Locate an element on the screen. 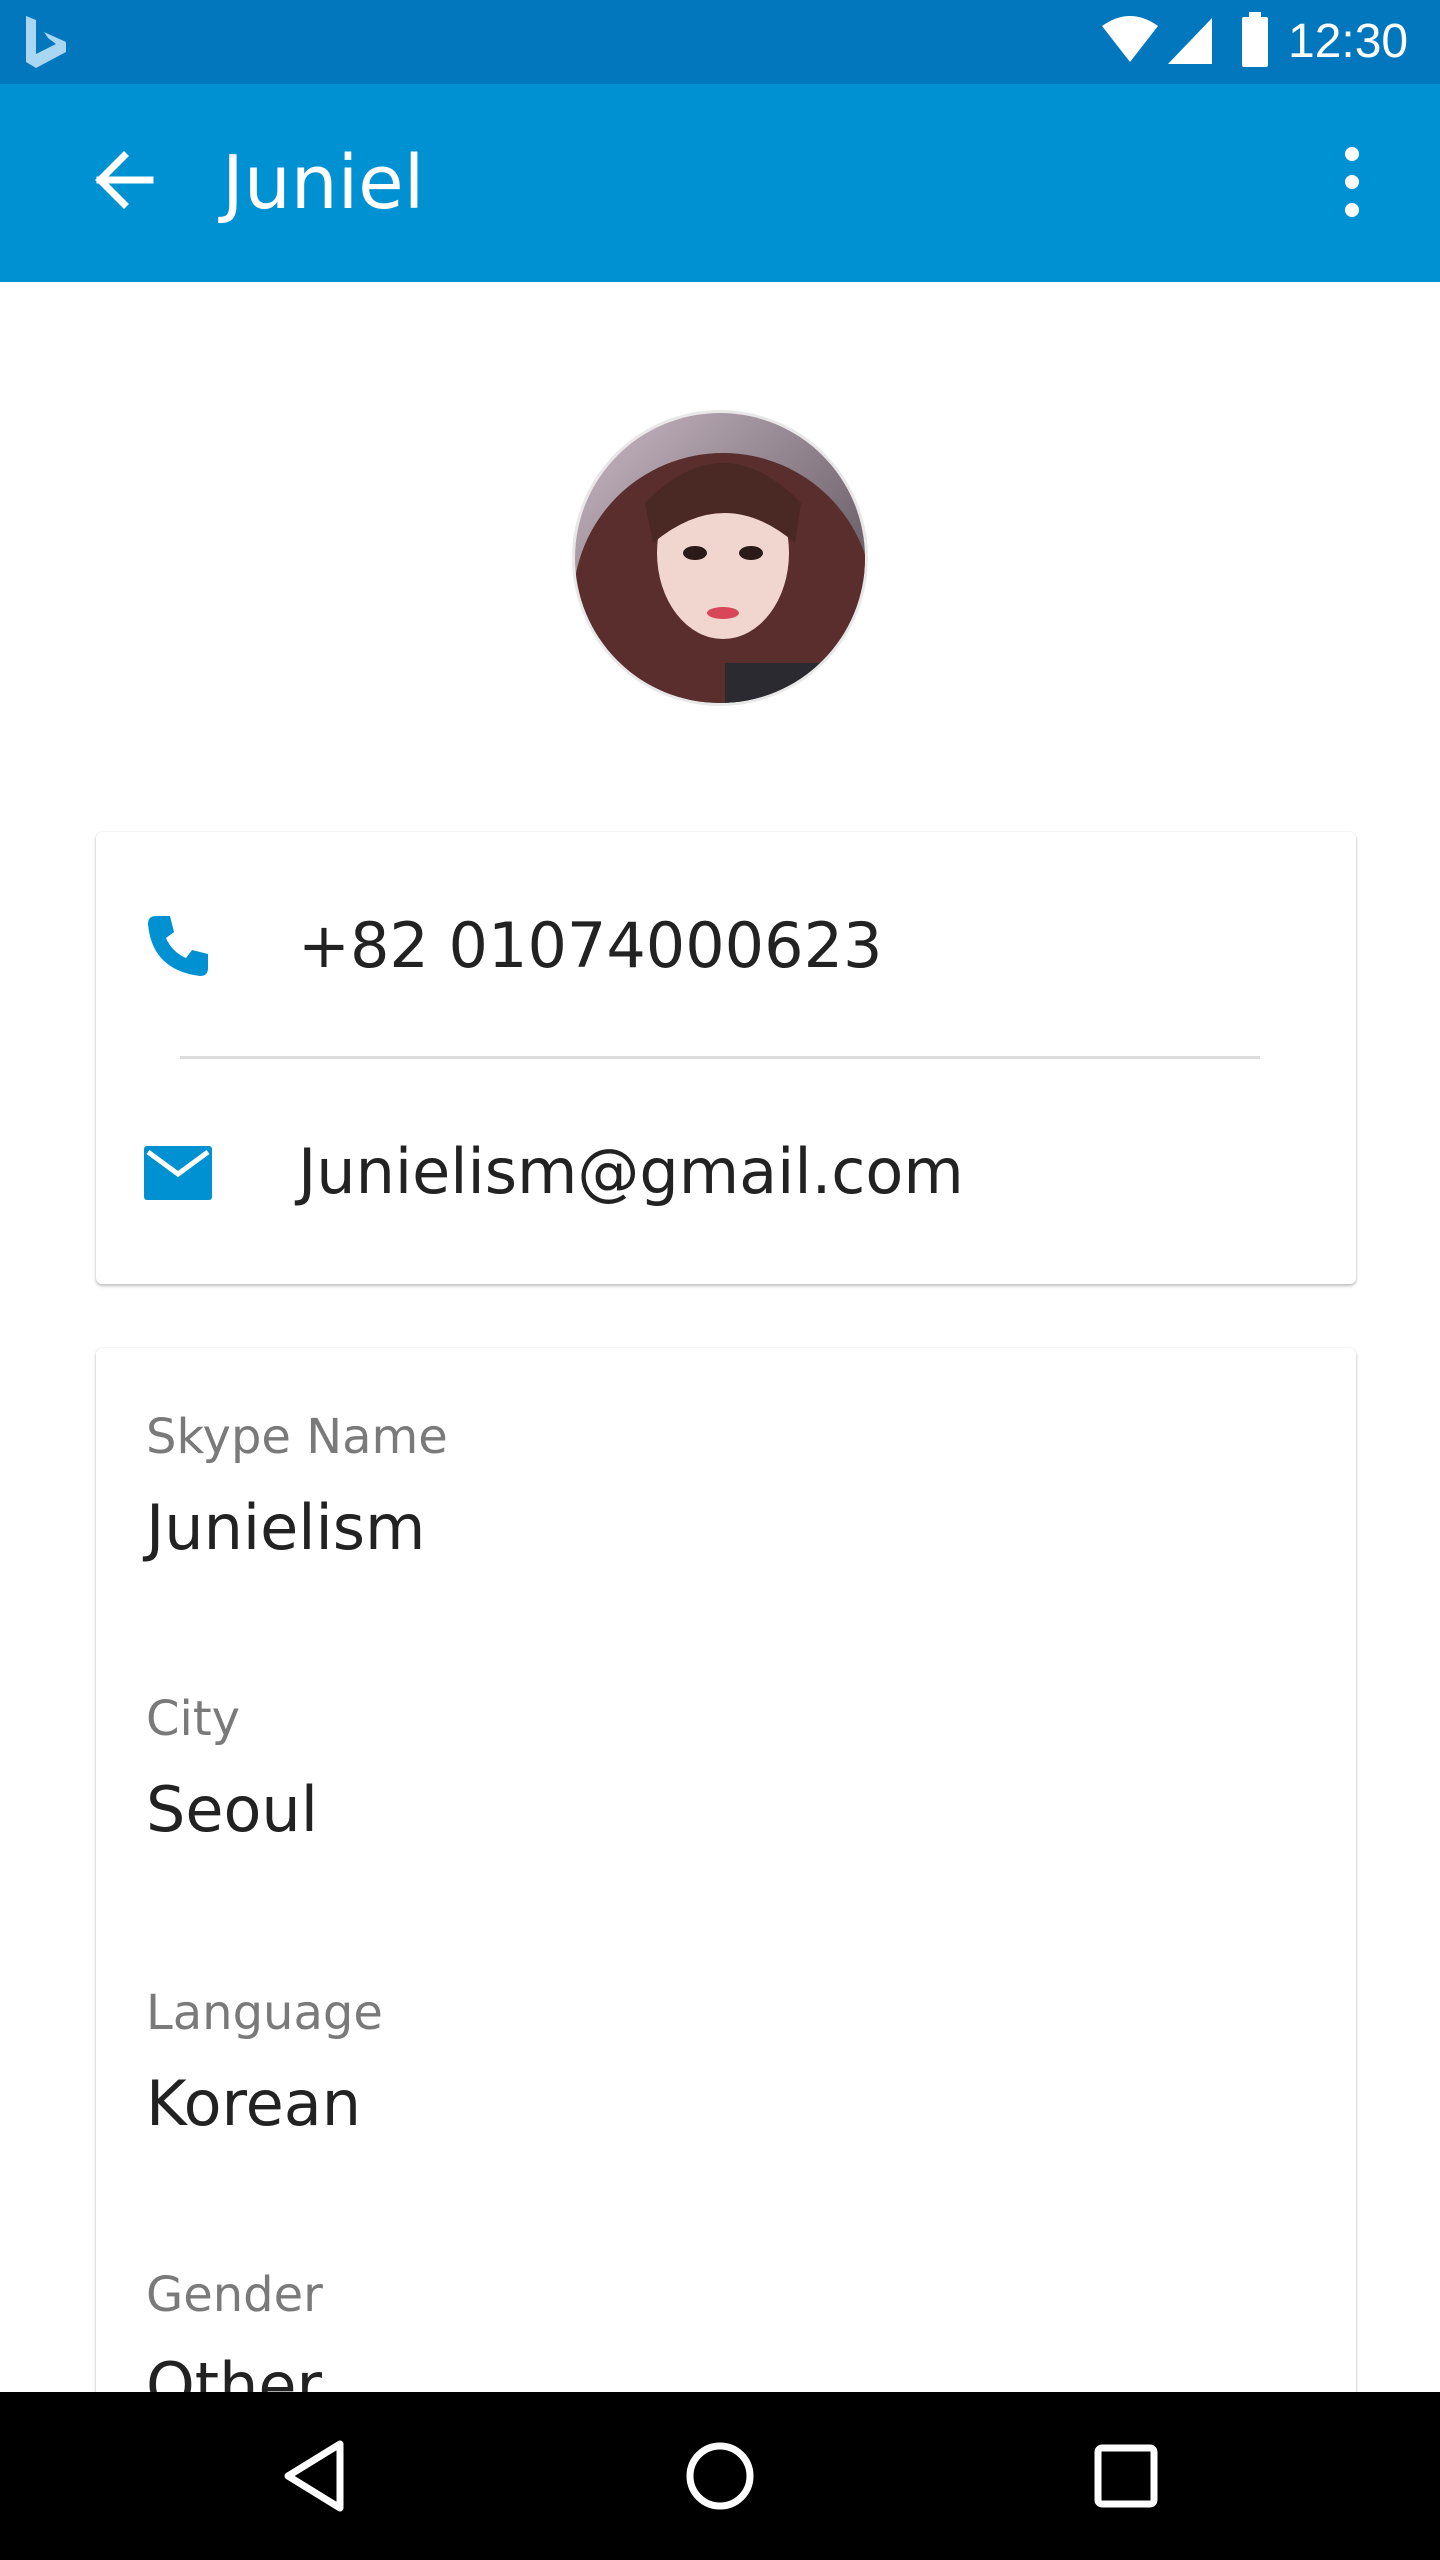 The image size is (1440, 2560). wifi-icon is located at coordinates (1130, 39).